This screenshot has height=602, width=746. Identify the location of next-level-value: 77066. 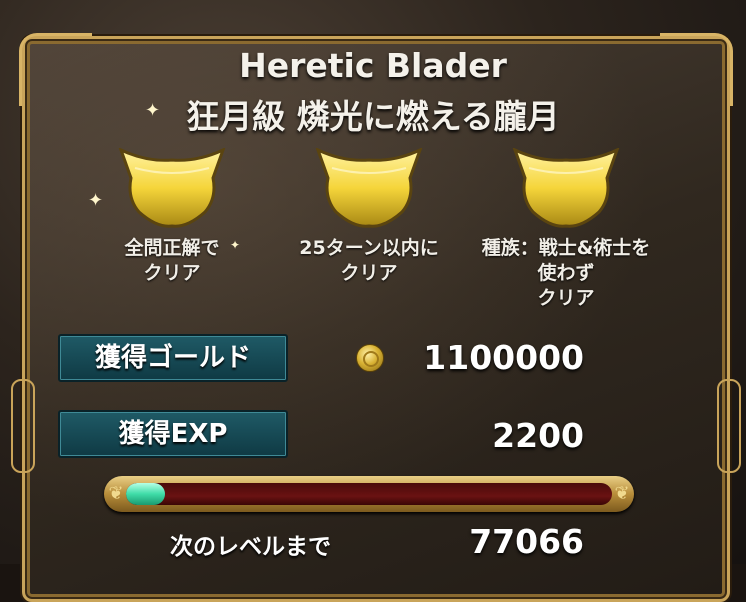
(526, 541).